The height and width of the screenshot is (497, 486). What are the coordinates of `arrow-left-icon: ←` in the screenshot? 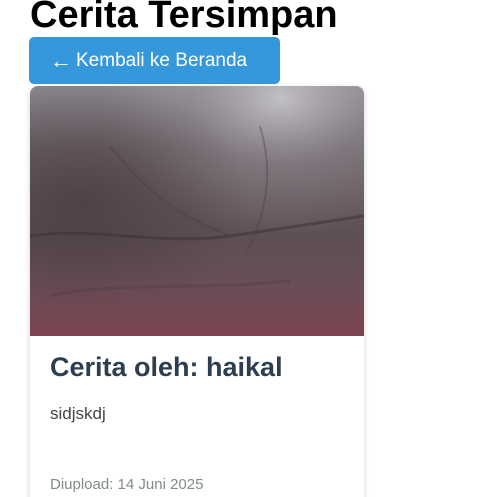 It's located at (61, 60).